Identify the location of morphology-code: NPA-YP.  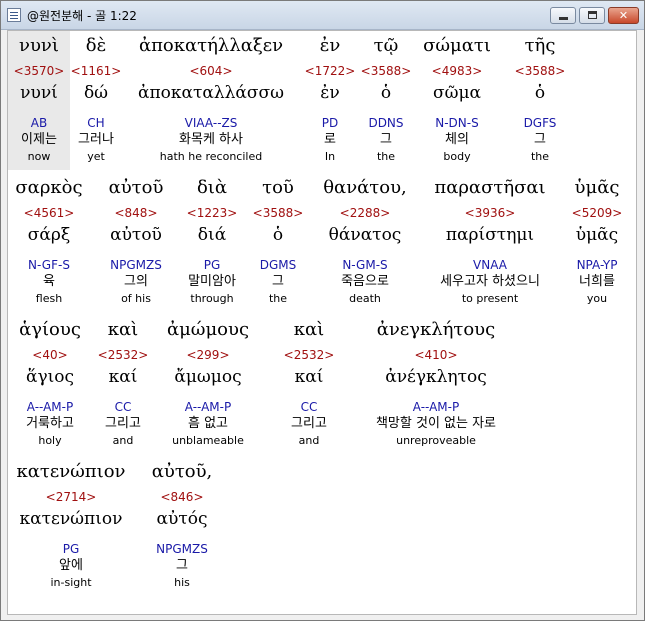
(597, 265).